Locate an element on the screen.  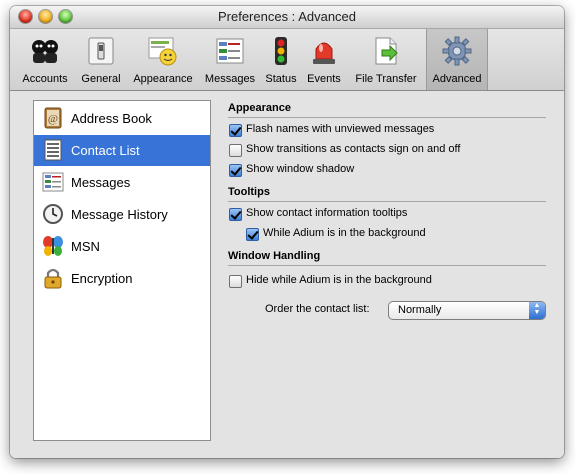
switch-icon is located at coordinates (101, 51).